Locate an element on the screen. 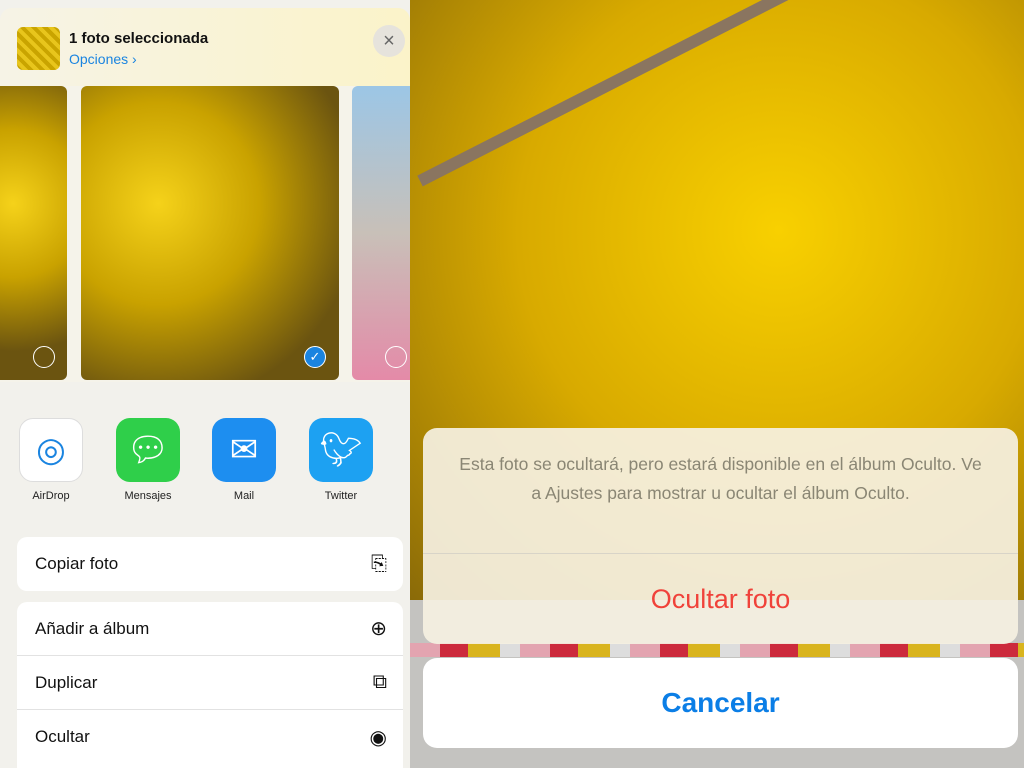 This screenshot has width=1024, height=768. app-label: Mensajes is located at coordinates (148, 496).